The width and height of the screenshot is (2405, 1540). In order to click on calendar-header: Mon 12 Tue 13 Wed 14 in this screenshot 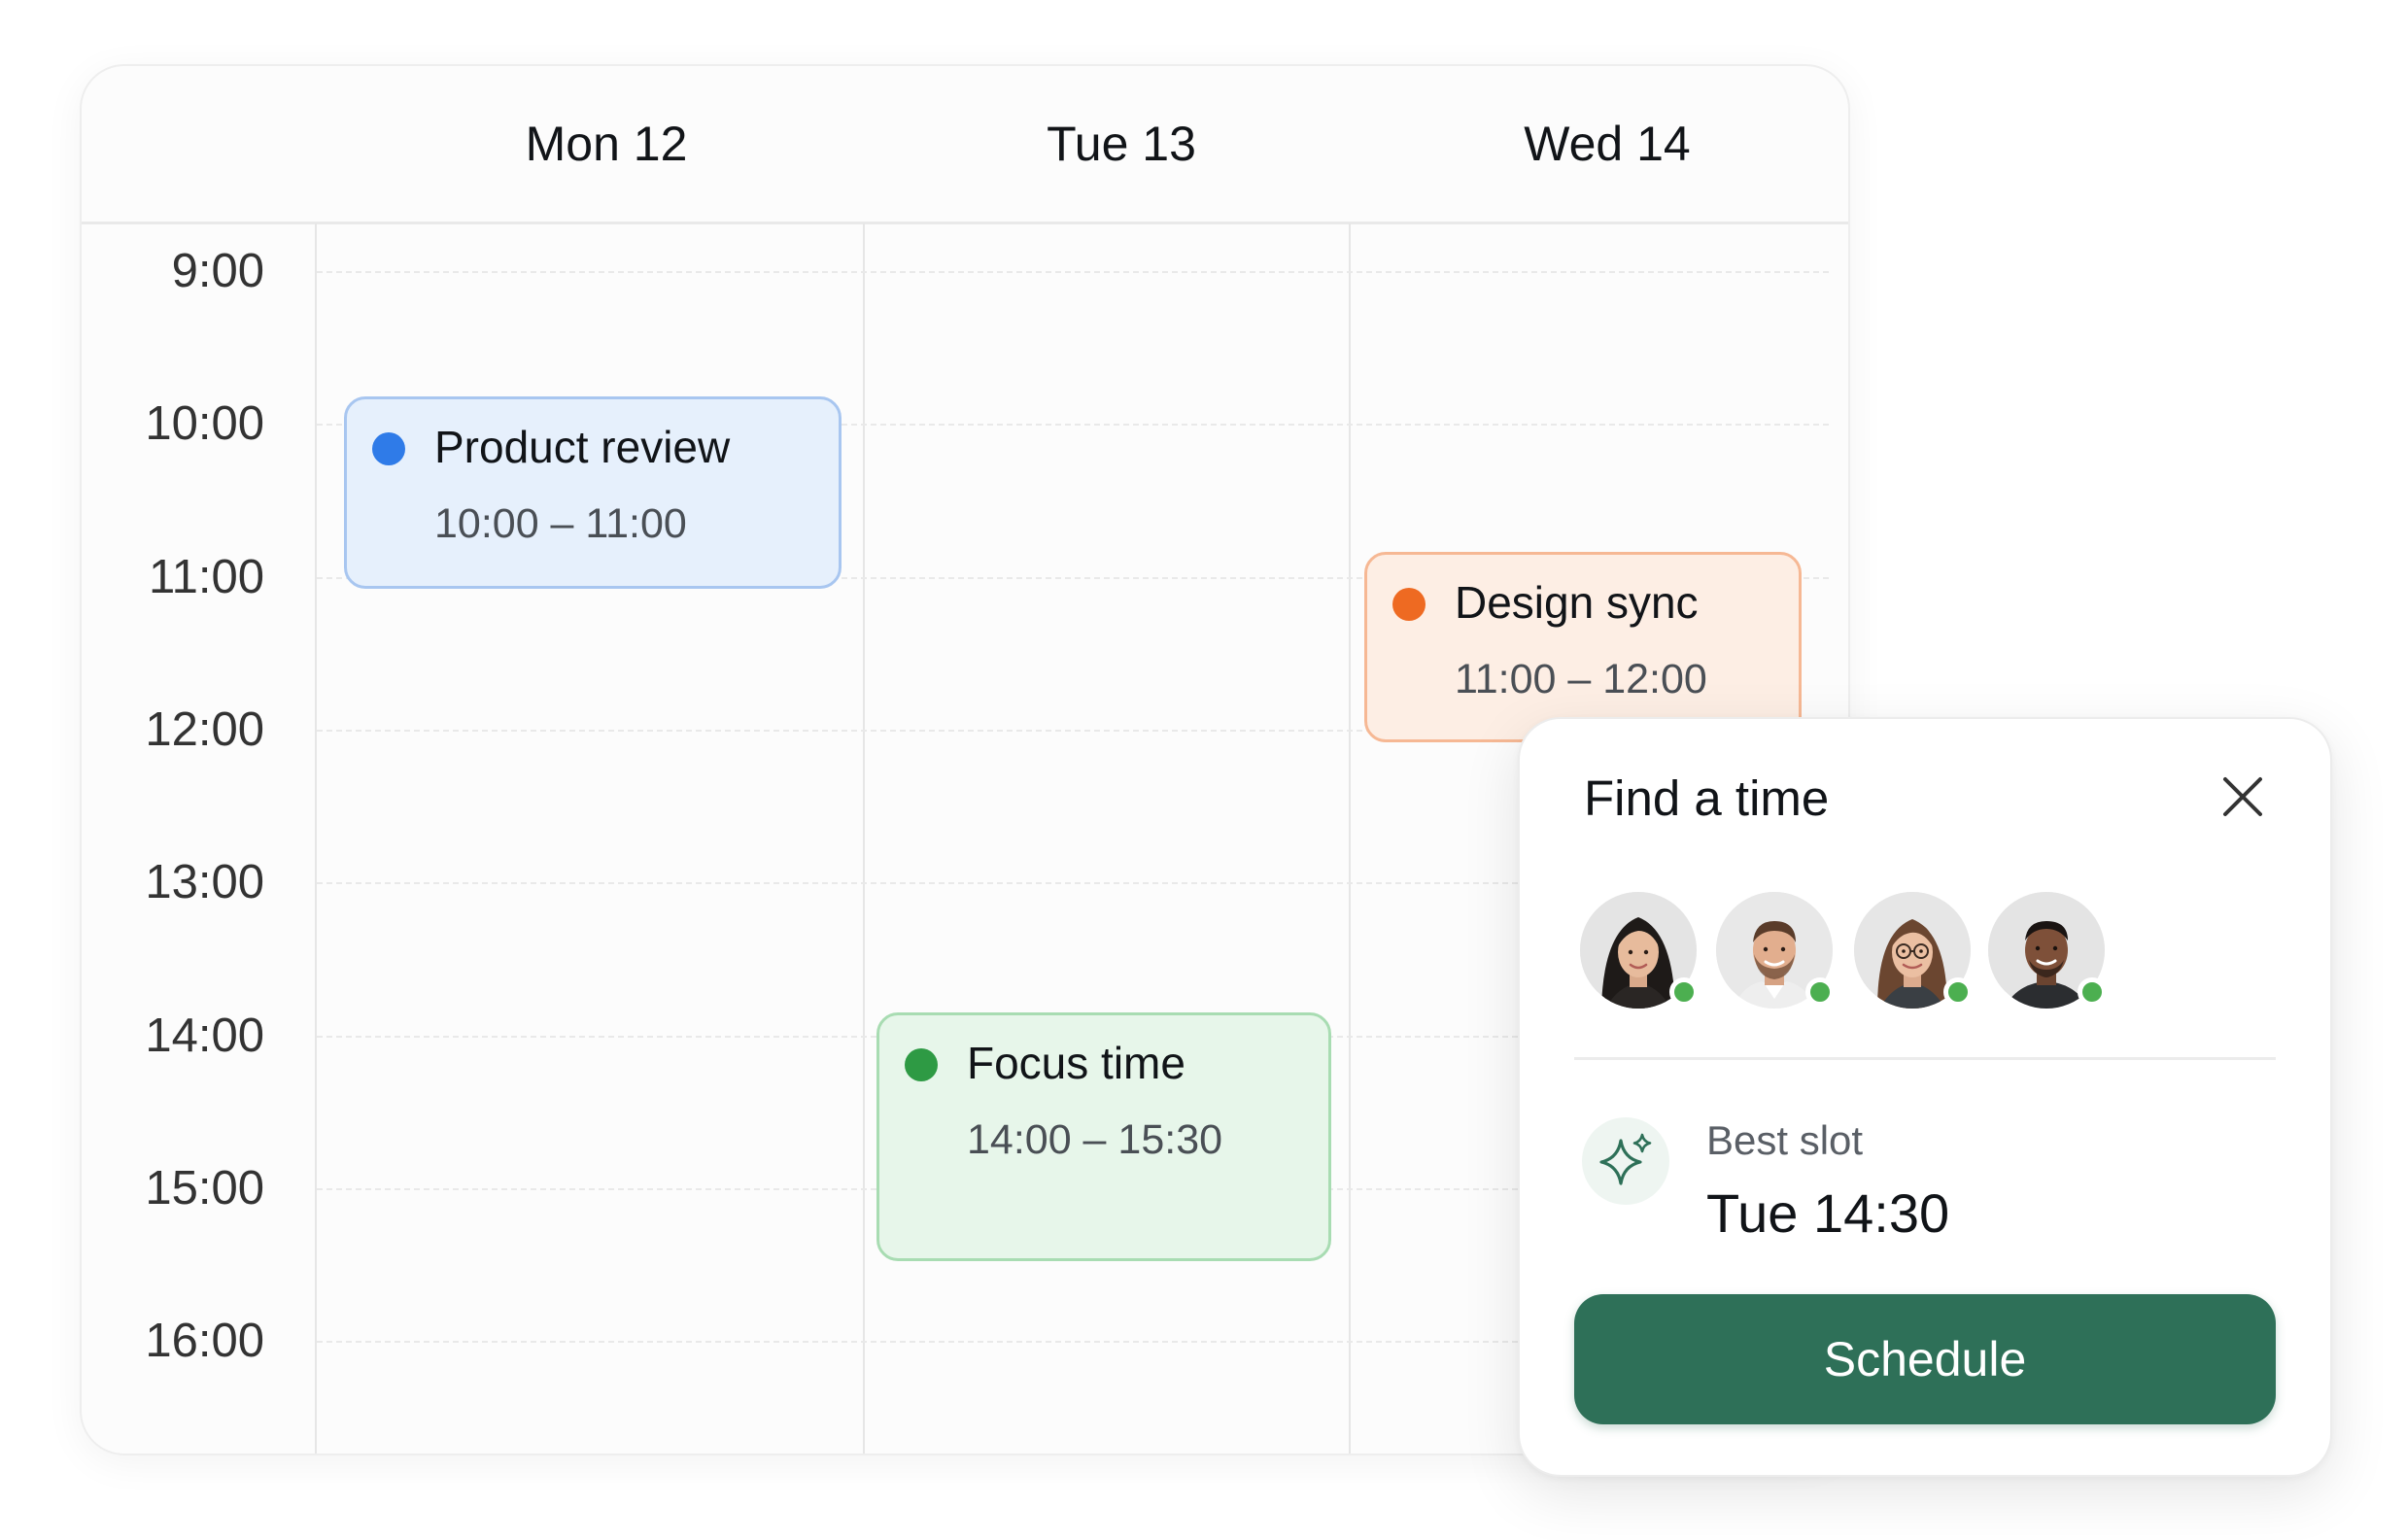, I will do `click(965, 145)`.